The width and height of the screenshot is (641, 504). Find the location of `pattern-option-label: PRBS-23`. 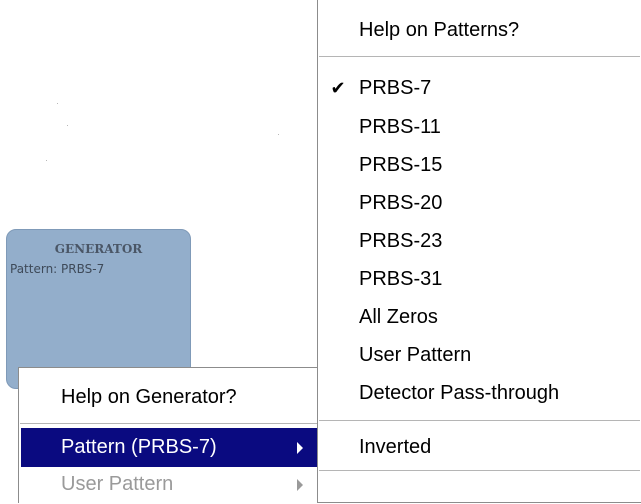

pattern-option-label: PRBS-23 is located at coordinates (401, 241).